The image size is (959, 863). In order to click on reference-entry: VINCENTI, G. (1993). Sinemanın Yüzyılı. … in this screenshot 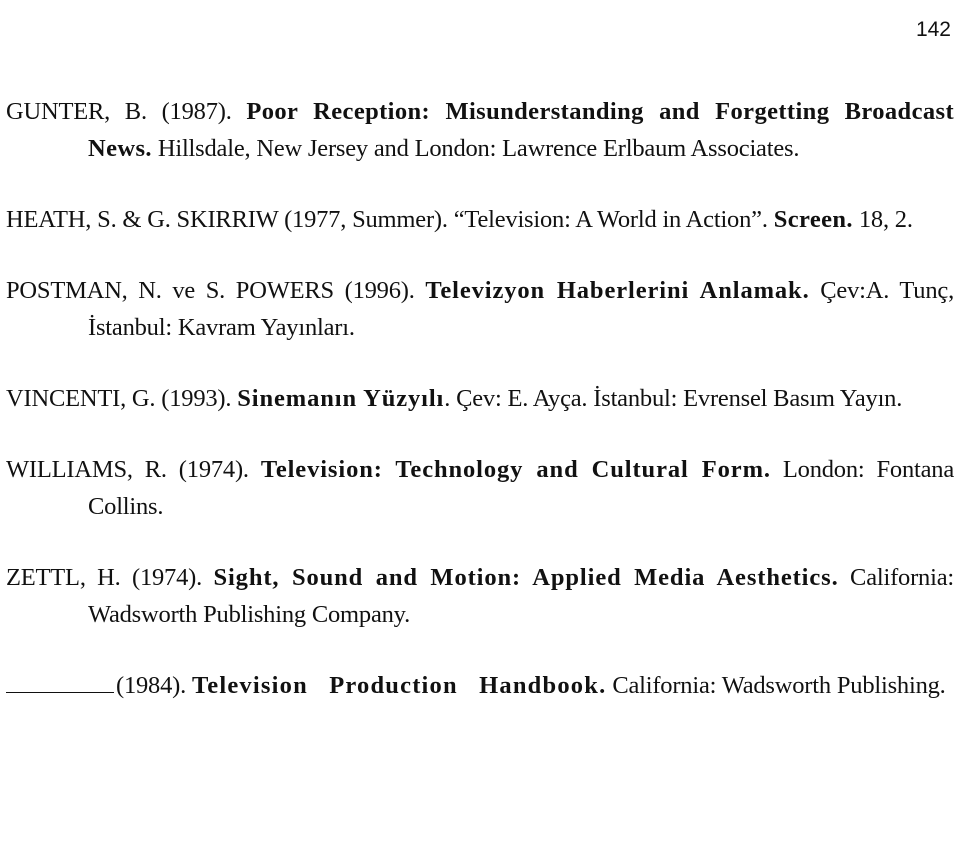, I will do `click(480, 398)`.